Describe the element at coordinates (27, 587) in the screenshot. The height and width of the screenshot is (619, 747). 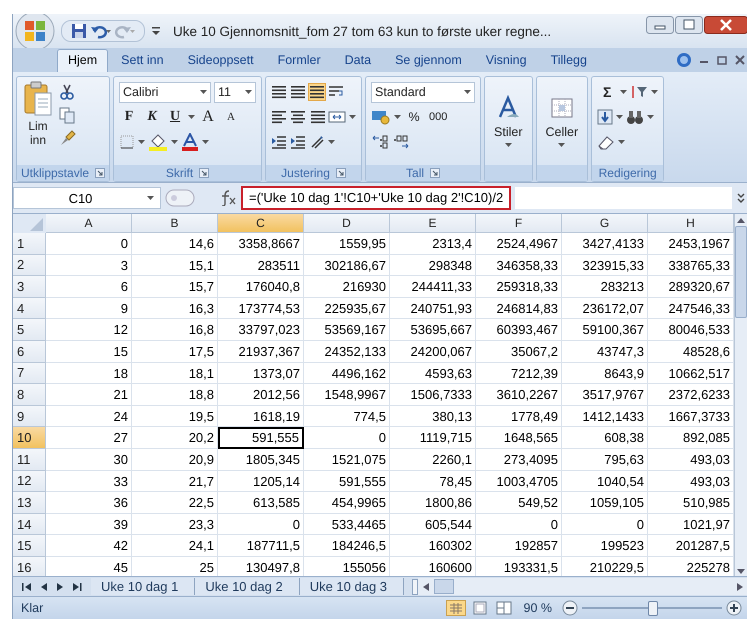
I see `first-sheet-icon` at that location.